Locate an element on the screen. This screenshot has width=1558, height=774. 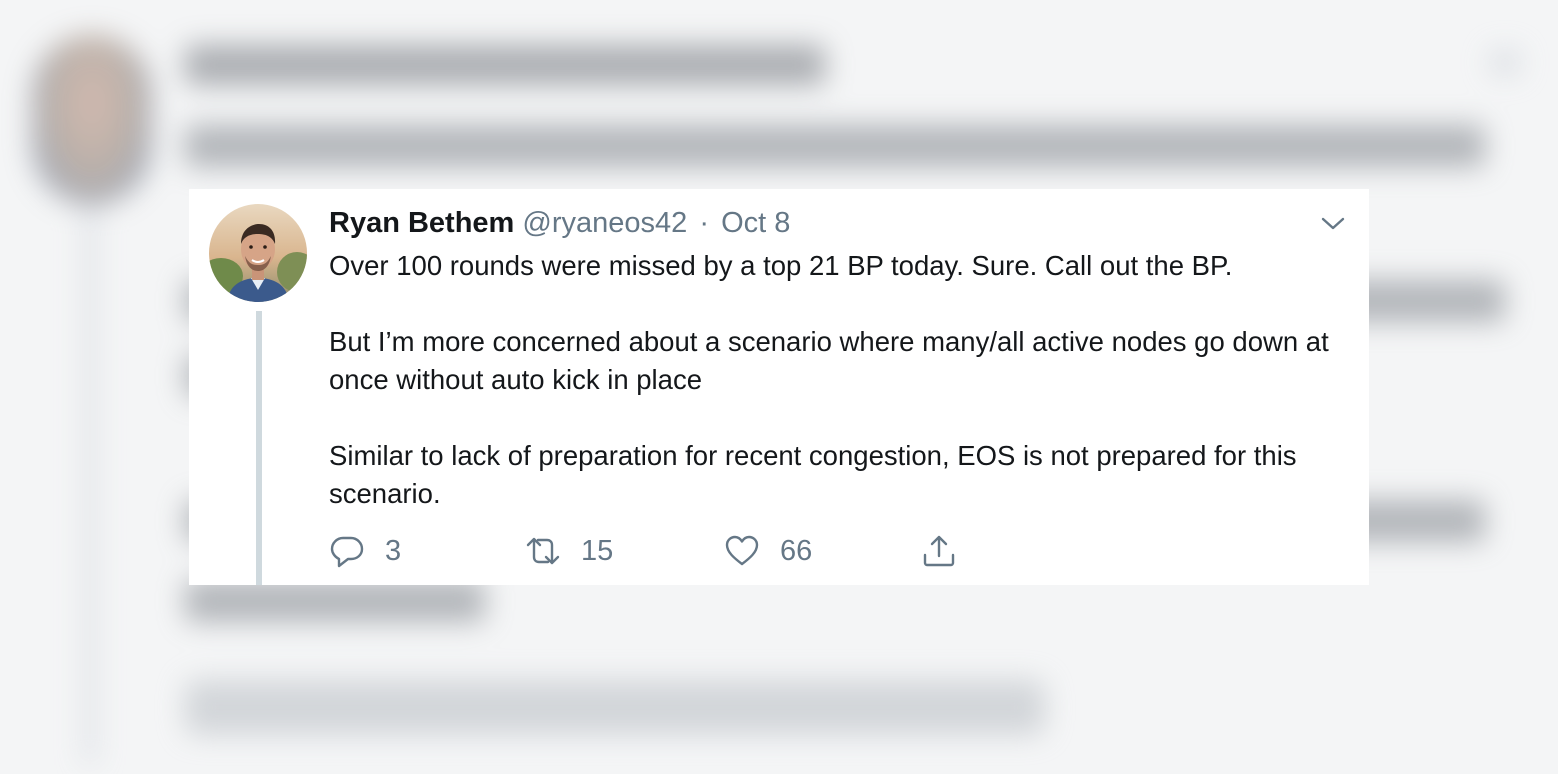
share-button is located at coordinates (939, 551).